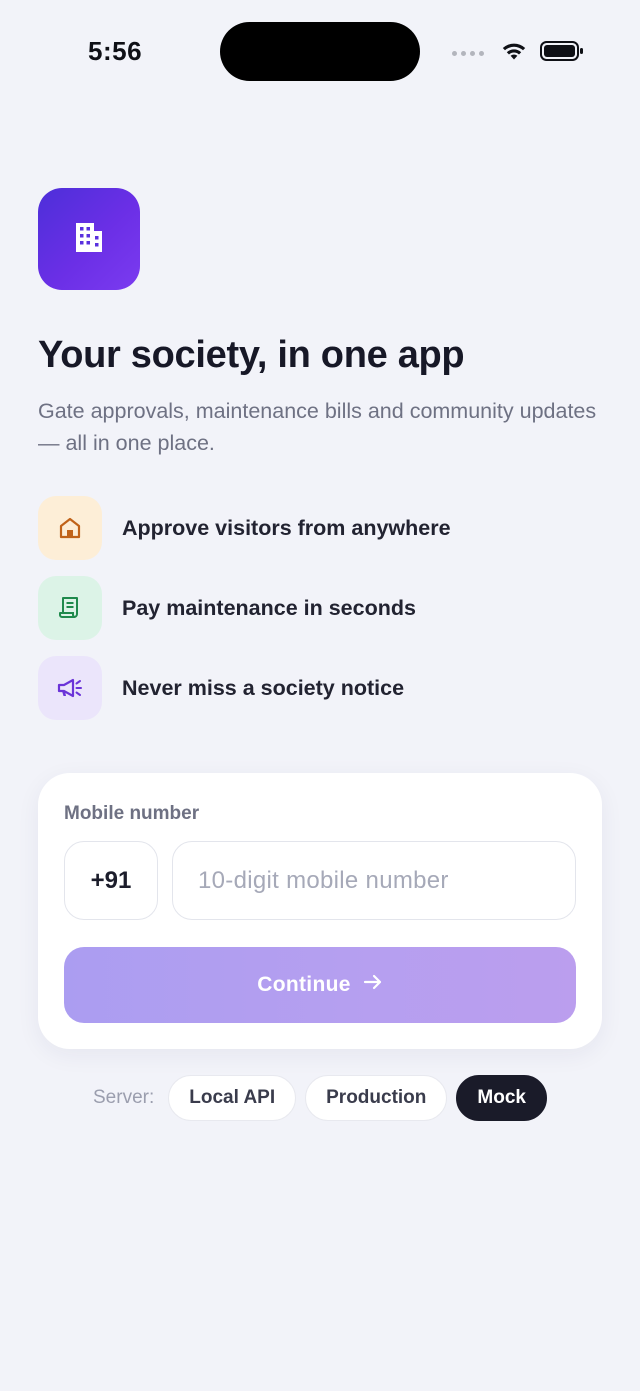 The width and height of the screenshot is (640, 1391). What do you see at coordinates (251, 355) in the screenshot?
I see `page-title: Your society, in one app` at bounding box center [251, 355].